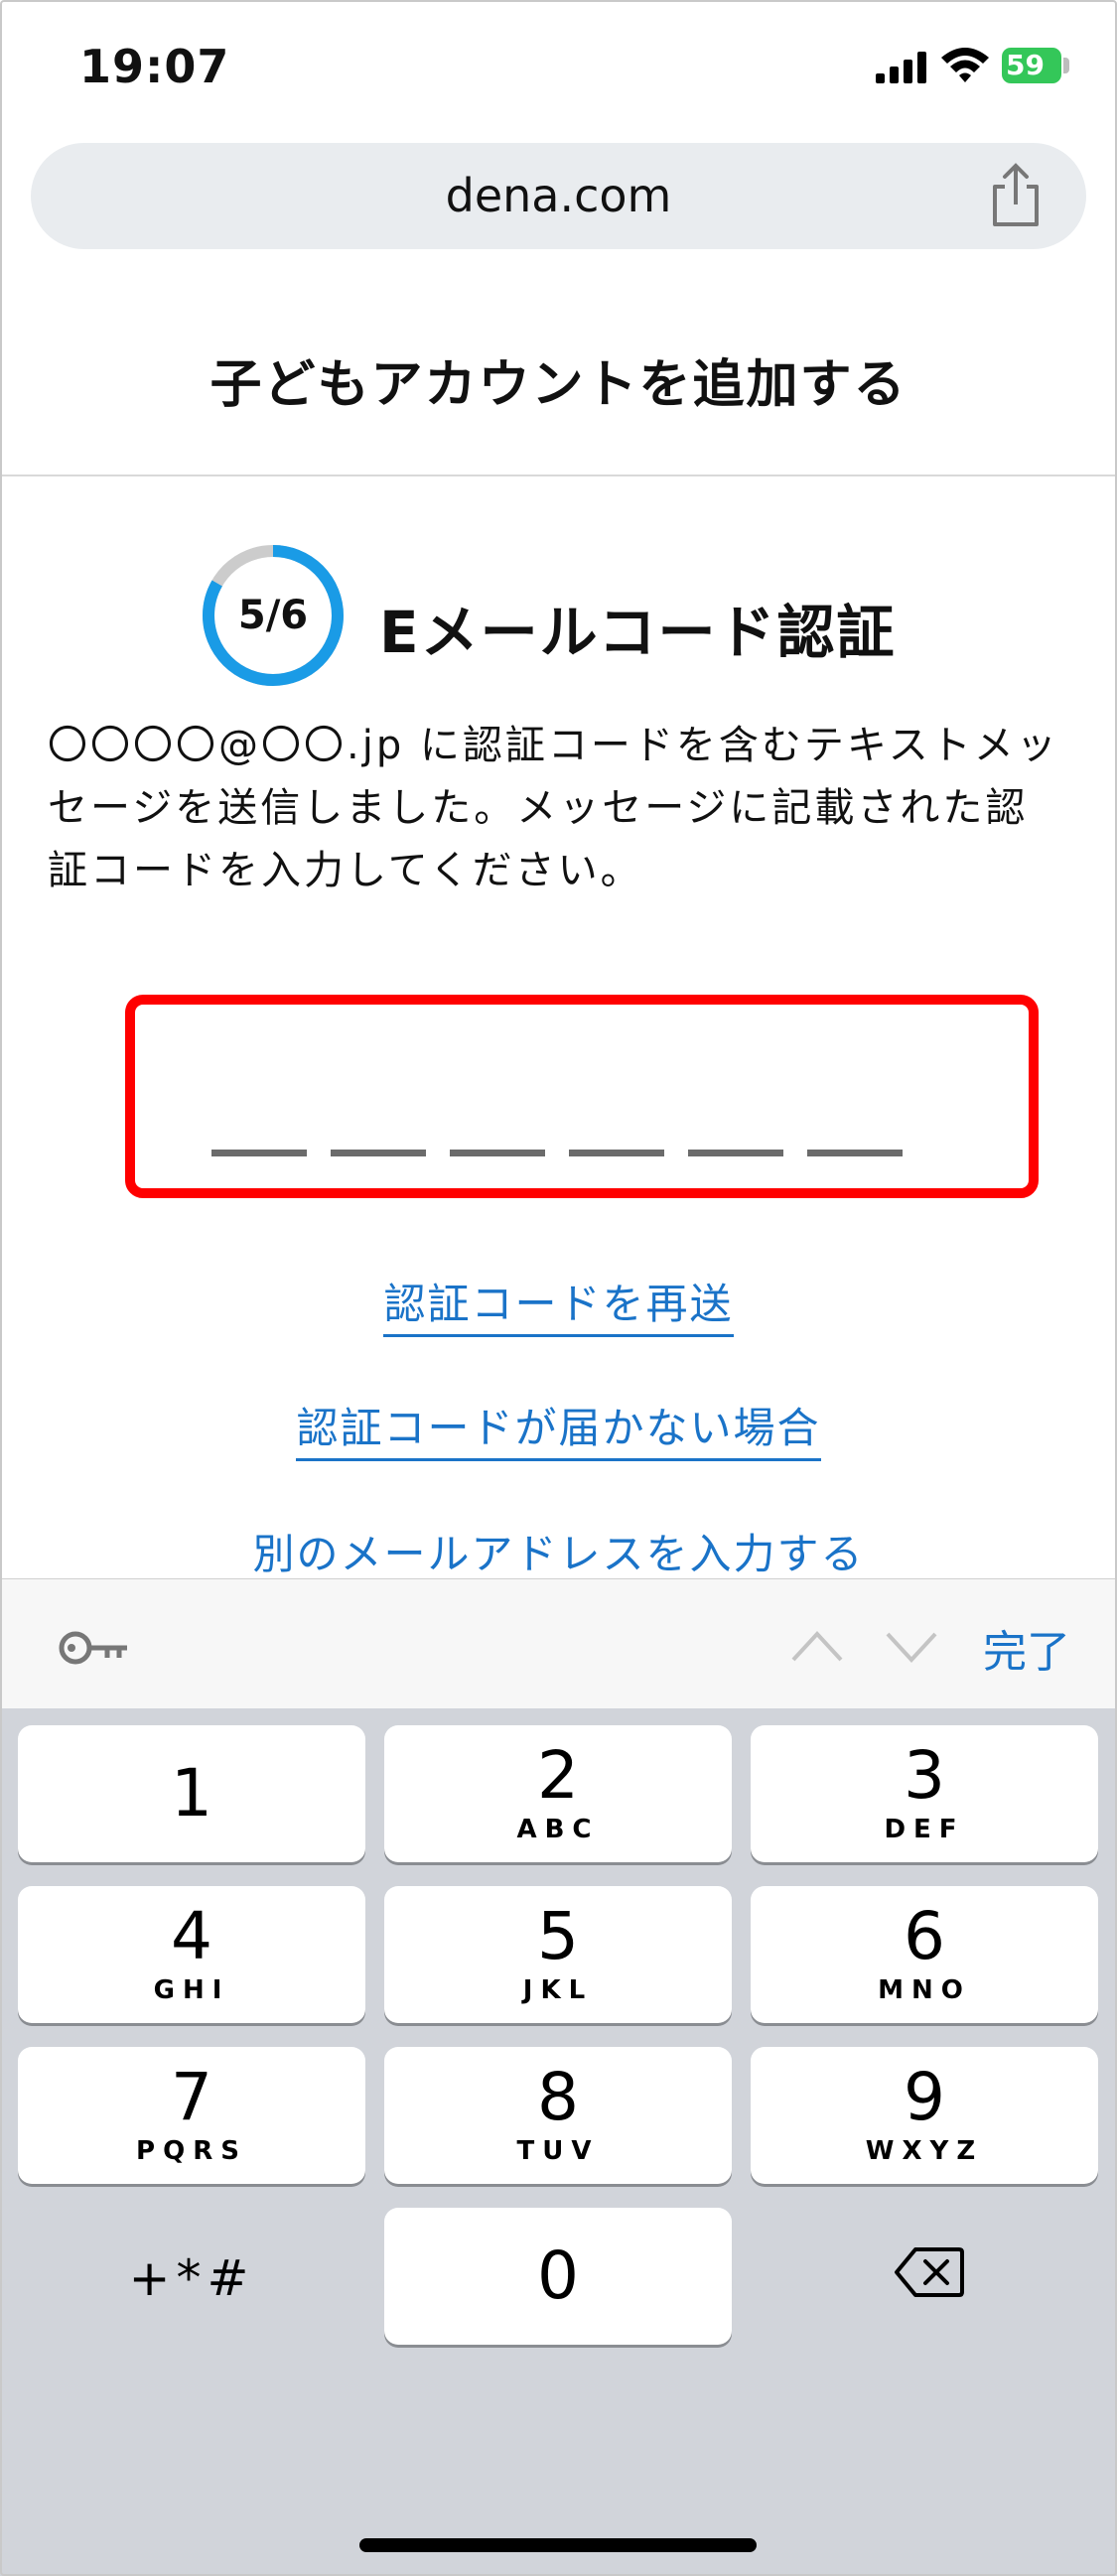 The width and height of the screenshot is (1117, 2576). What do you see at coordinates (558, 1829) in the screenshot?
I see `key-letters: ABC` at bounding box center [558, 1829].